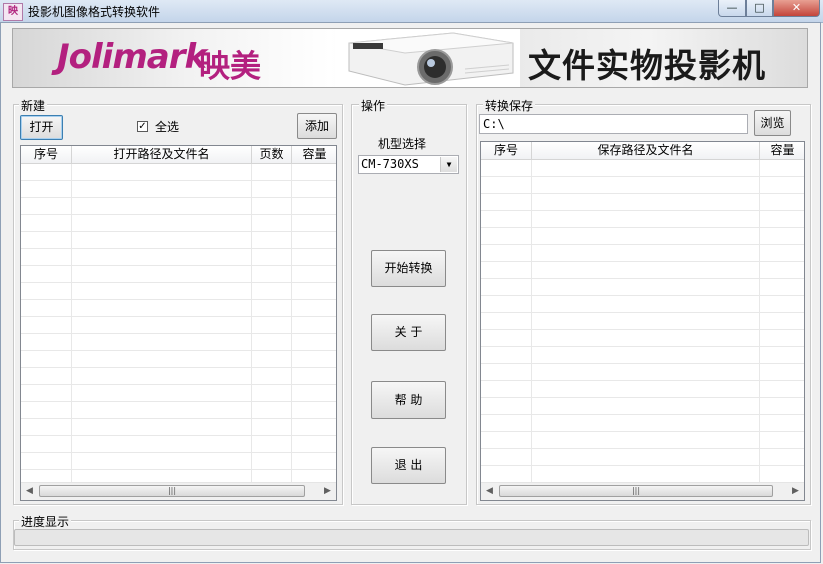  I want to click on about-button: 关 于, so click(408, 332).